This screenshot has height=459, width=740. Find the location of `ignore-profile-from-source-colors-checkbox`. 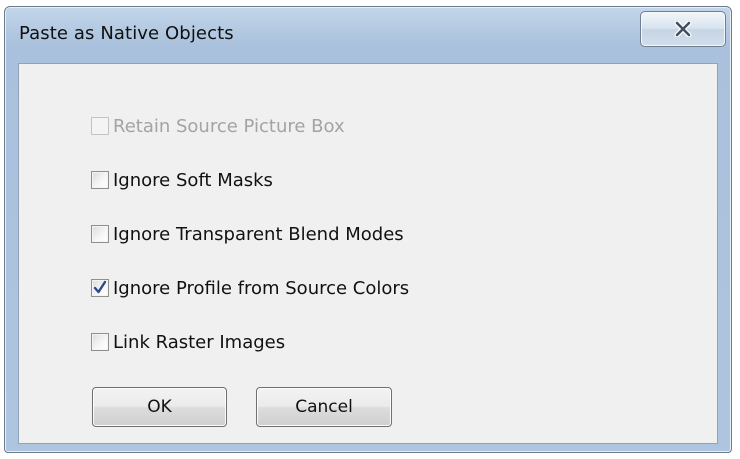

ignore-profile-from-source-colors-checkbox is located at coordinates (100, 288).